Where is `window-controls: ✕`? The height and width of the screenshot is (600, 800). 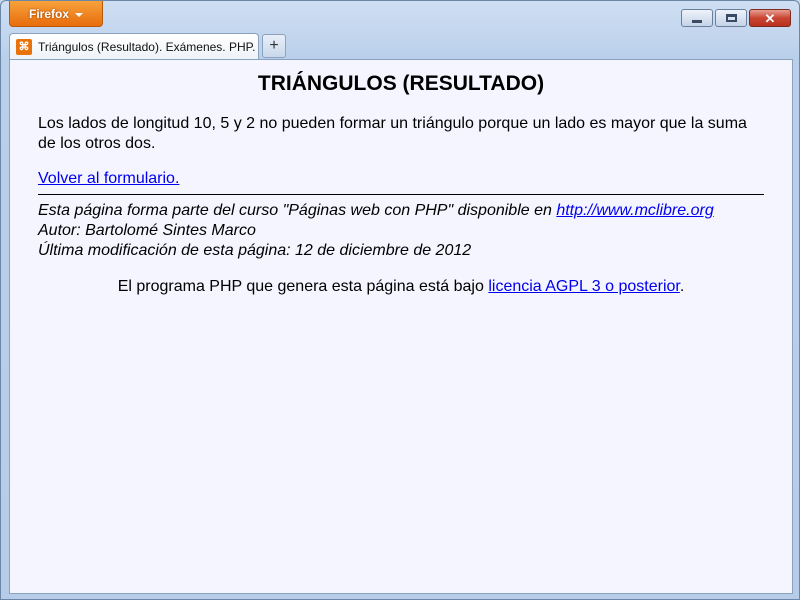 window-controls: ✕ is located at coordinates (736, 18).